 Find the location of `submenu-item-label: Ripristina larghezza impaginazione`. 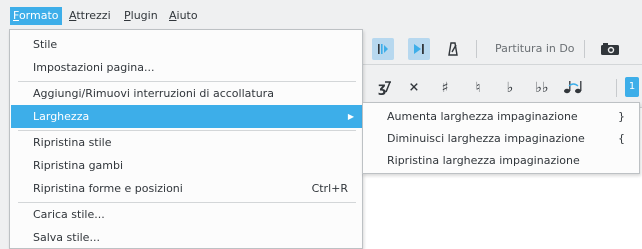

submenu-item-label: Ripristina larghezza impaginazione is located at coordinates (483, 160).